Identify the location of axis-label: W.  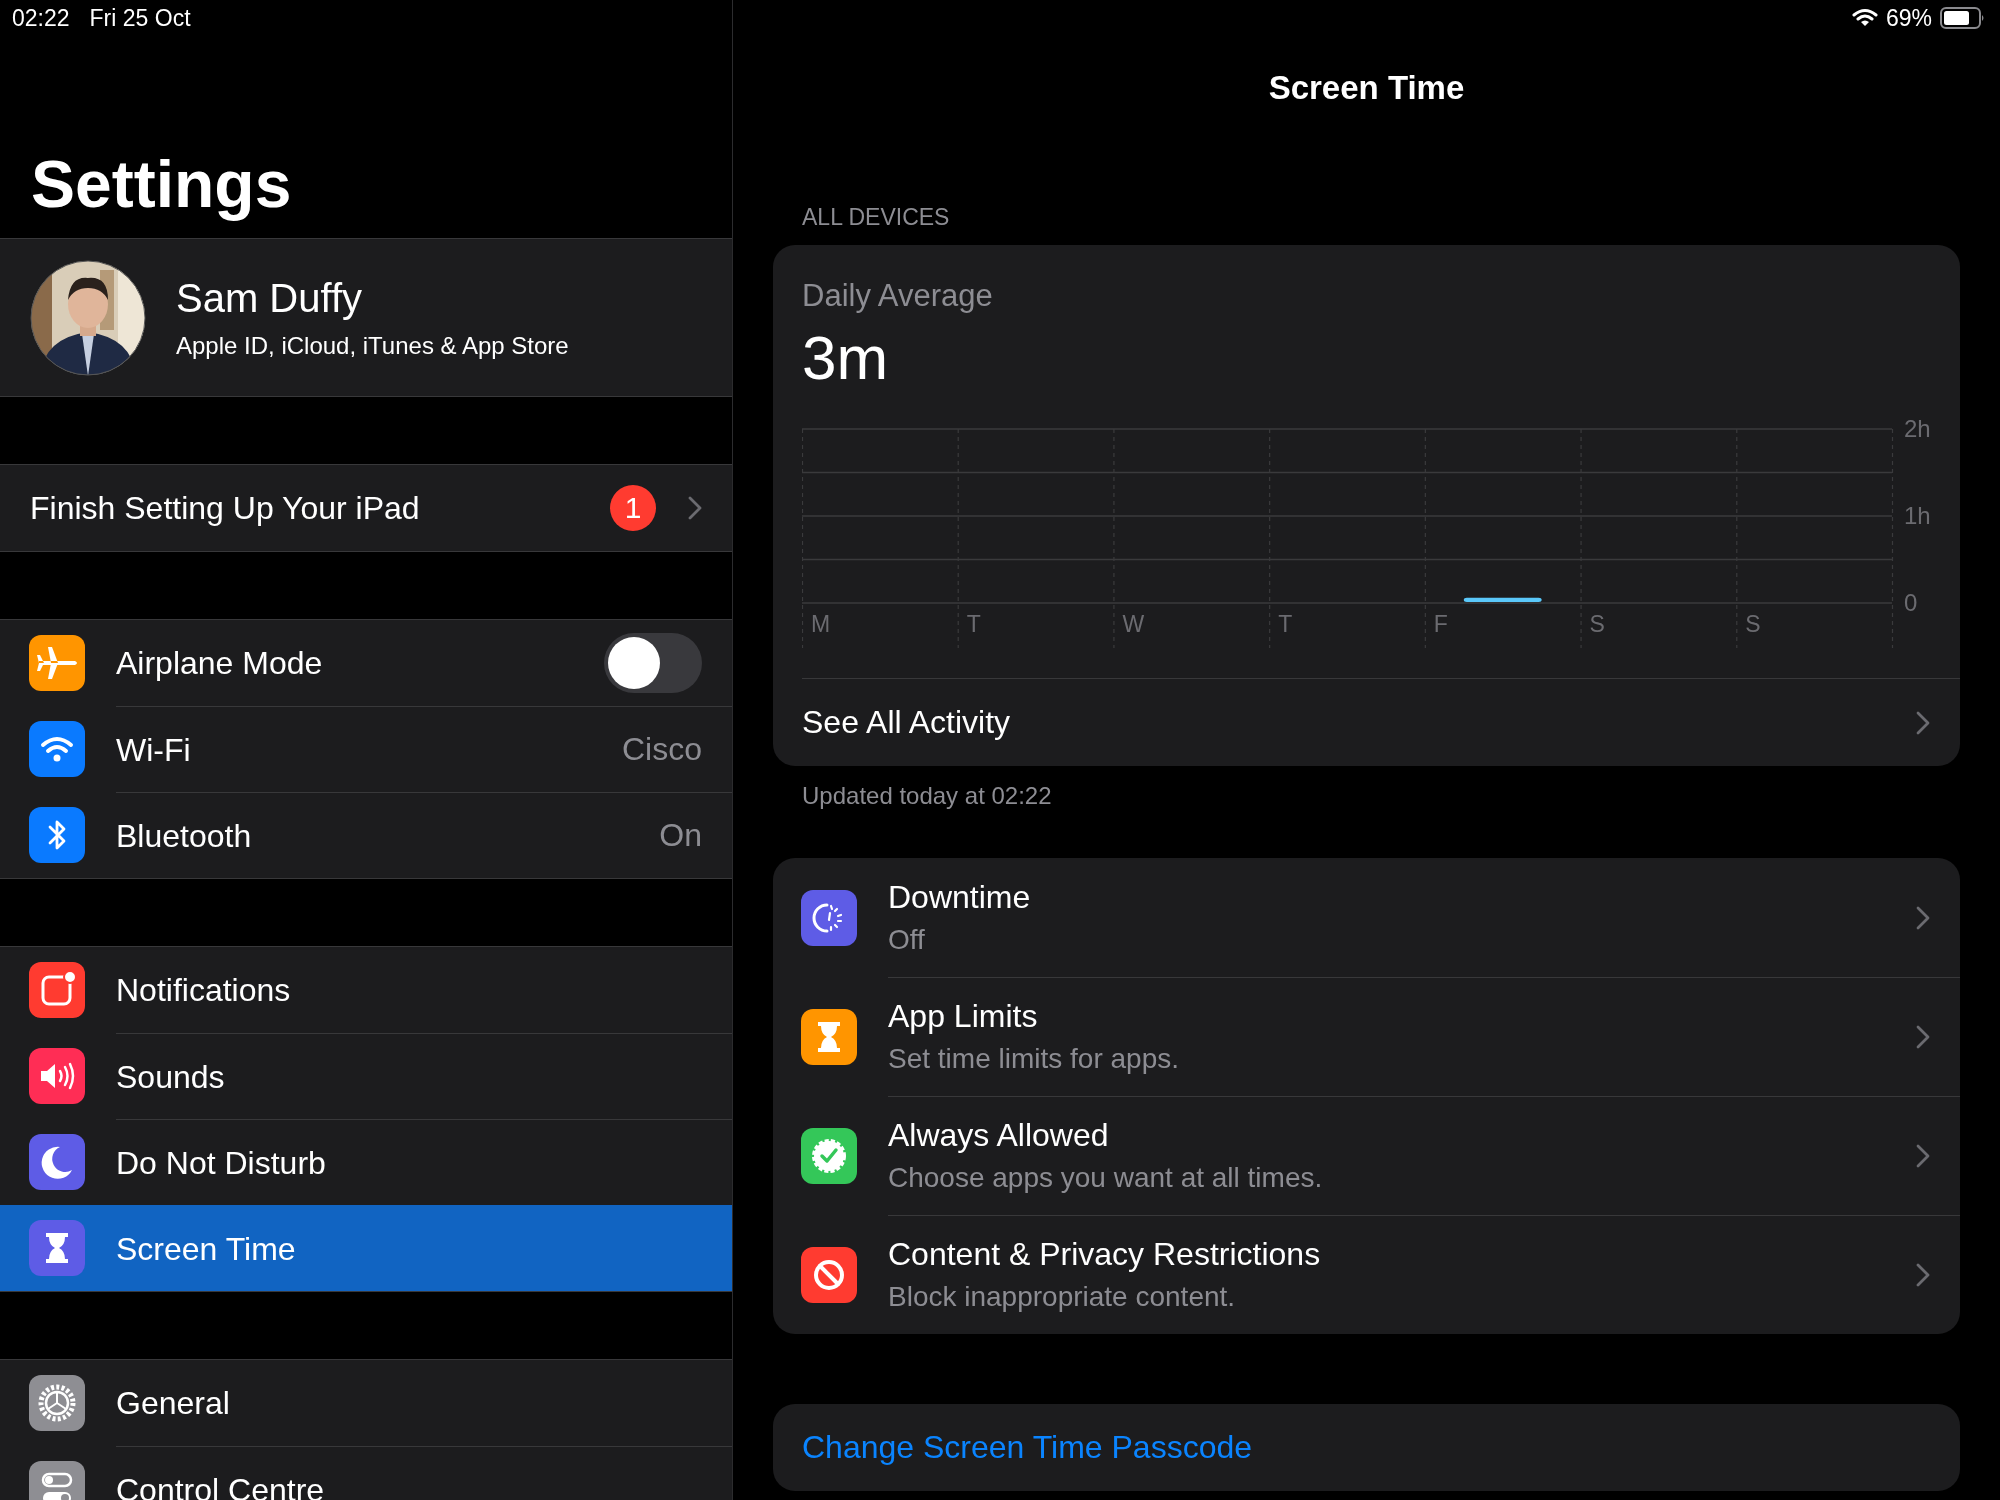
(1133, 624).